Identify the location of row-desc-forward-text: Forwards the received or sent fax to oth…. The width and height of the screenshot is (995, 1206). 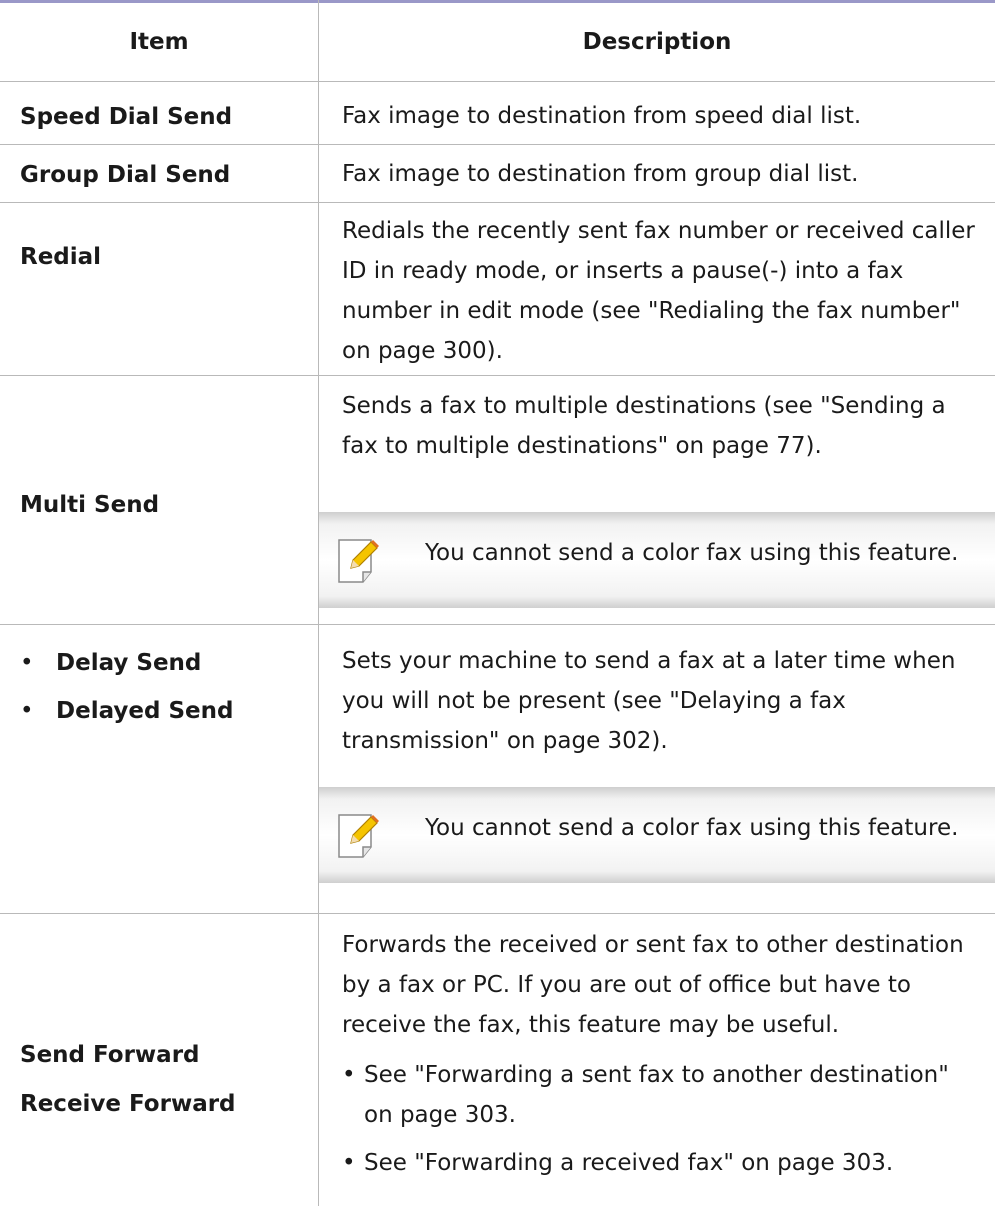
(653, 985).